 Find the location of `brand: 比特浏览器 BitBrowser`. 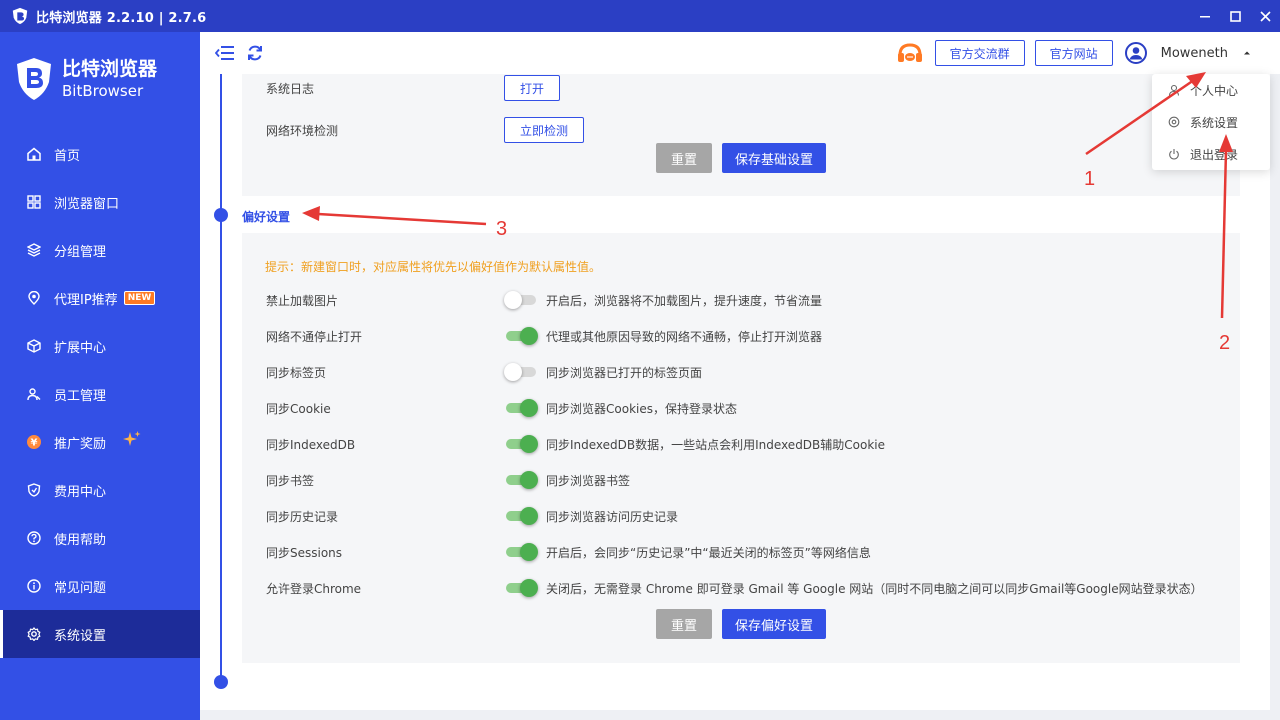

brand: 比特浏览器 BitBrowser is located at coordinates (85, 79).